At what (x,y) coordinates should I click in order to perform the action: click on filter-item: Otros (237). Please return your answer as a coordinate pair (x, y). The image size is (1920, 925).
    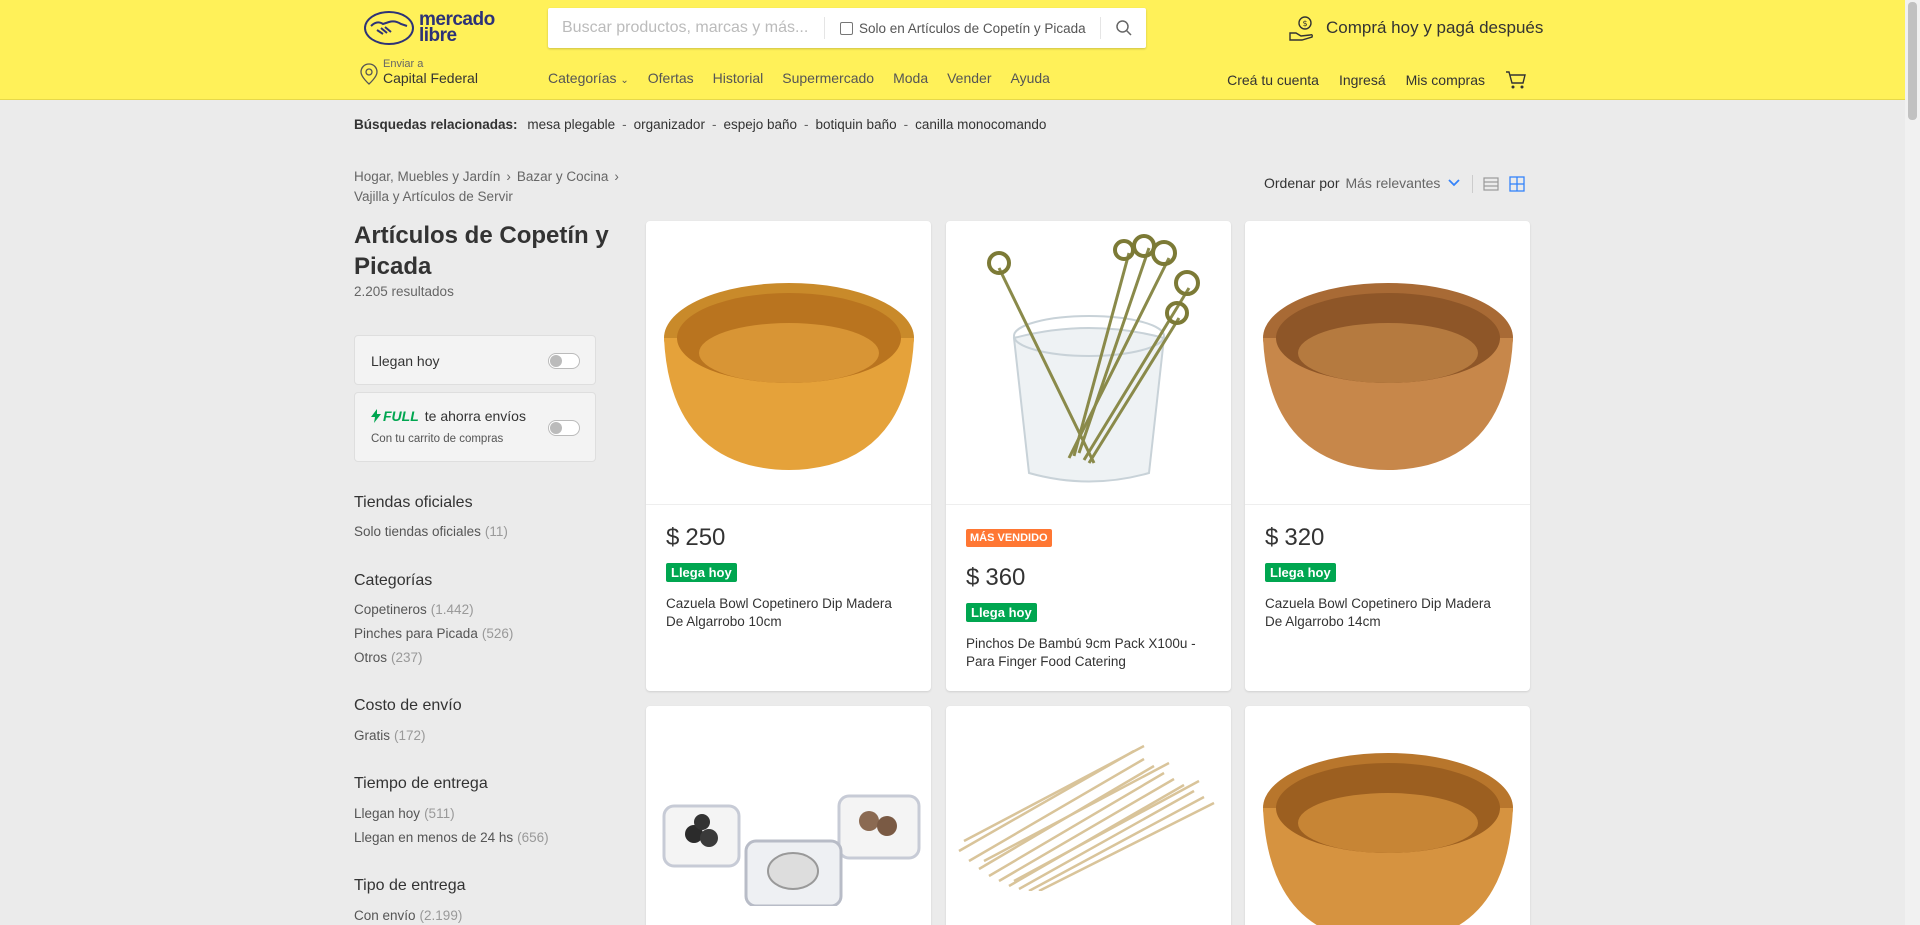
    Looking at the image, I should click on (388, 657).